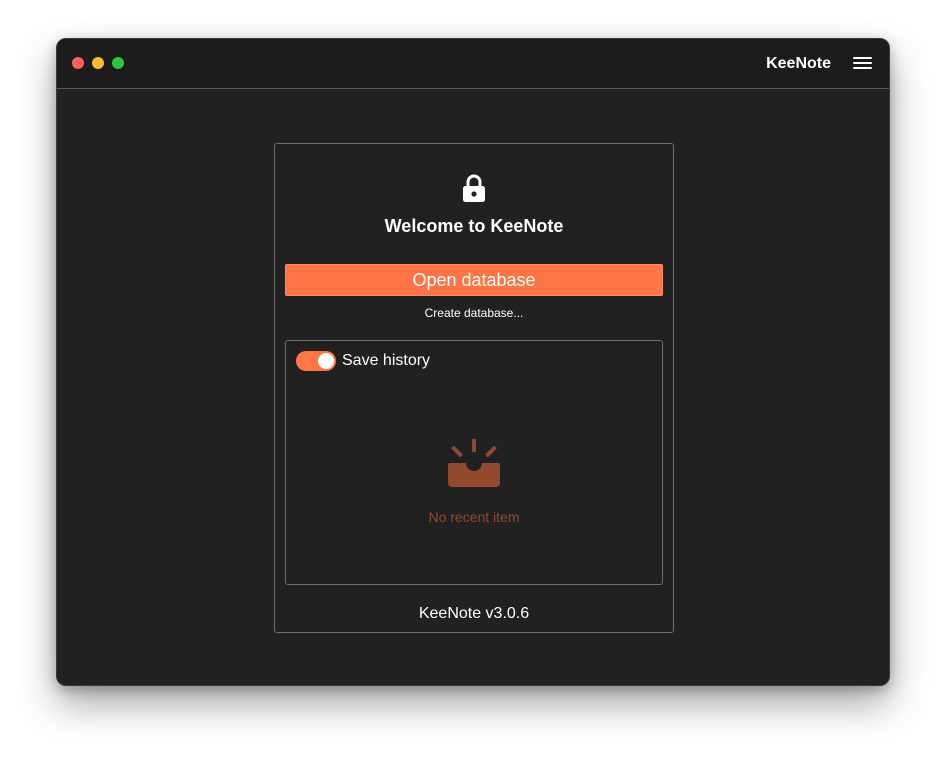 The width and height of the screenshot is (946, 761). What do you see at coordinates (118, 63) in the screenshot?
I see `zoom-window-button` at bounding box center [118, 63].